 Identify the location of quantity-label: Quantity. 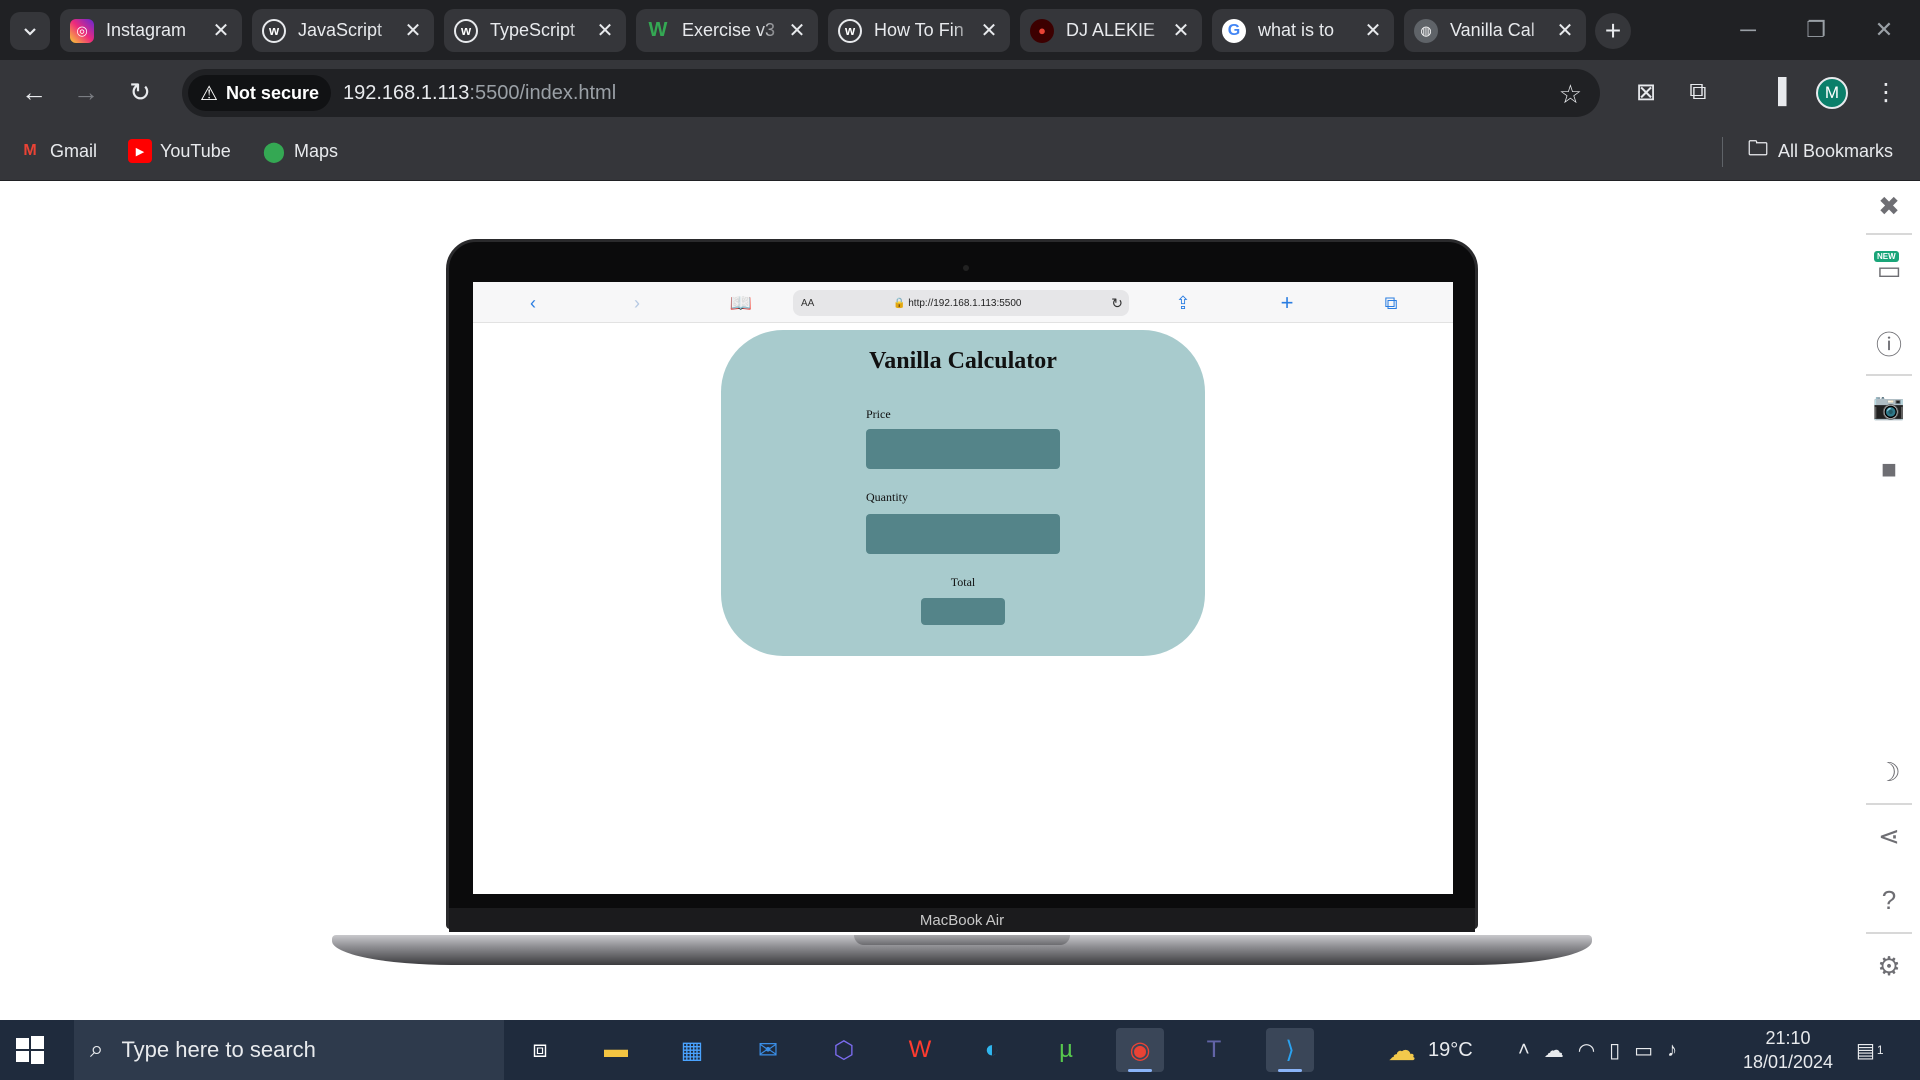
(887, 497).